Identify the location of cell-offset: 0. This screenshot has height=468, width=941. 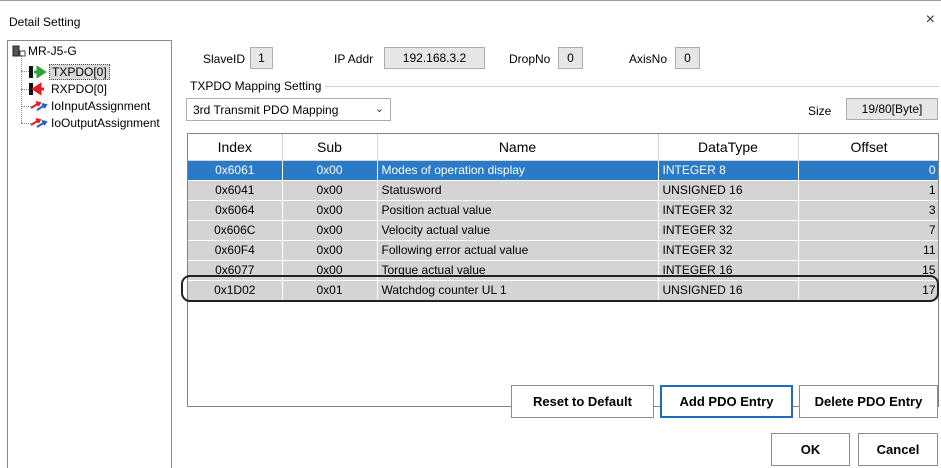
(868, 170).